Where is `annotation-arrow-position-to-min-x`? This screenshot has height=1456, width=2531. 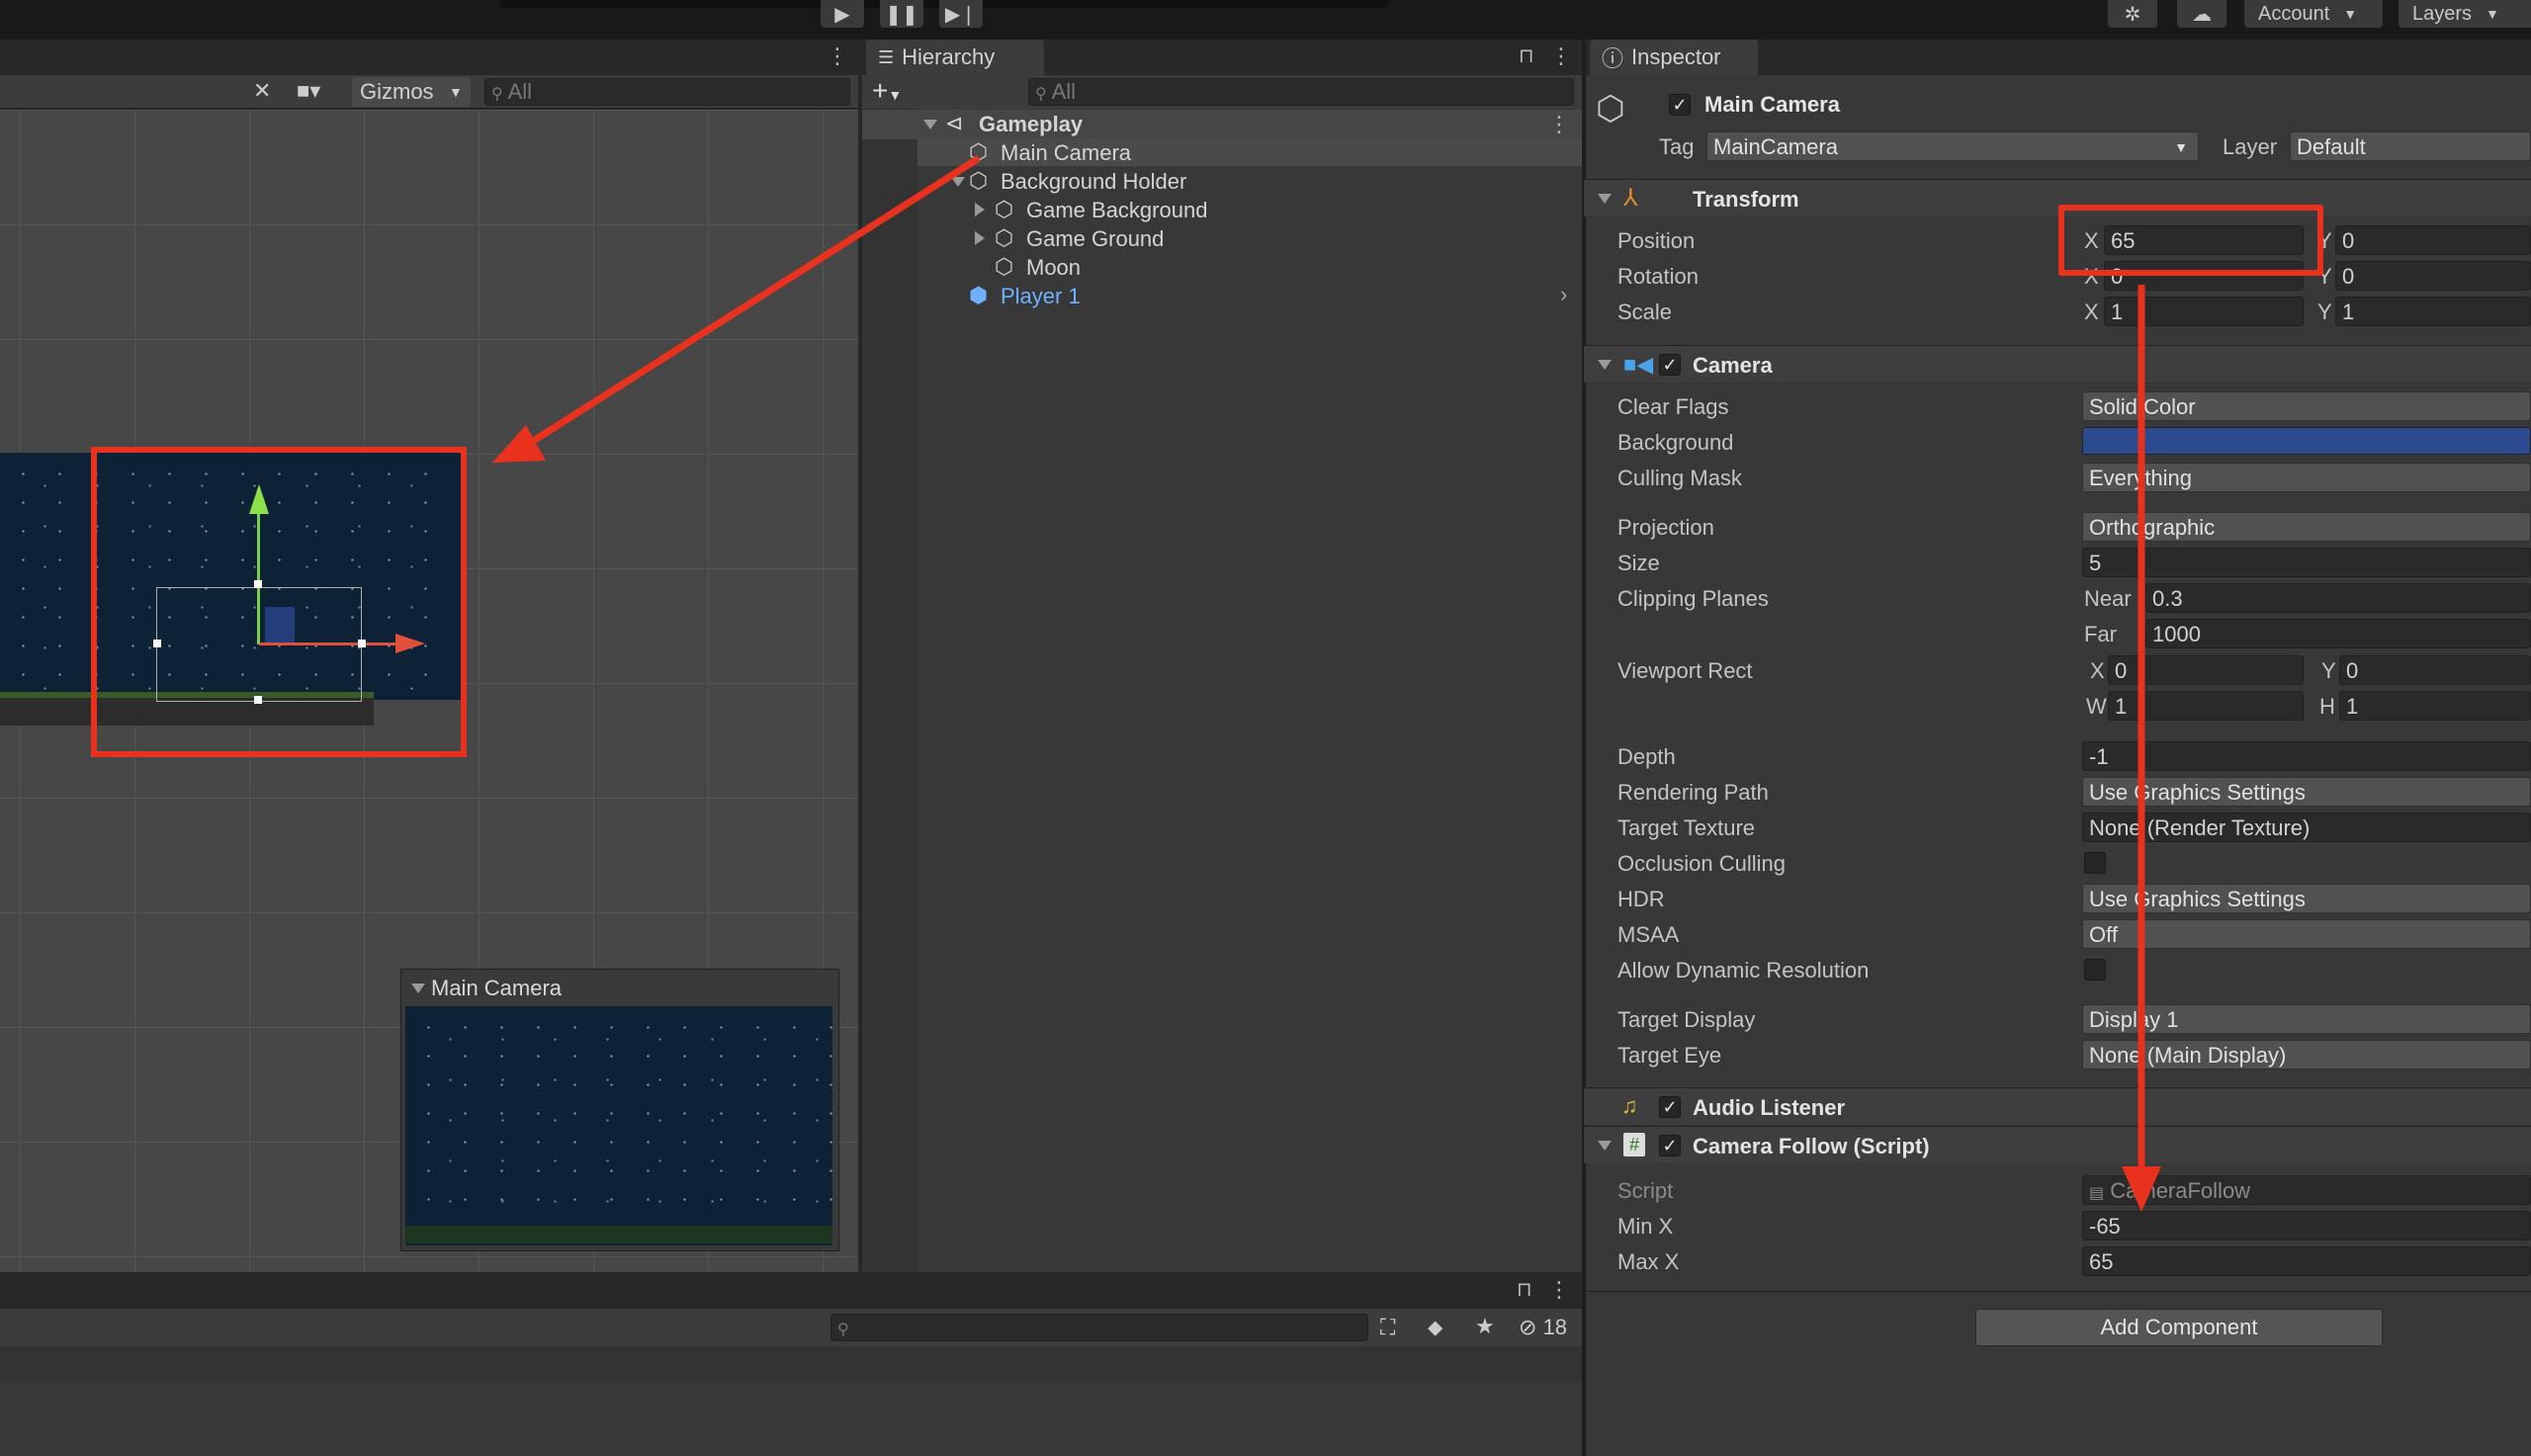 annotation-arrow-position-to-min-x is located at coordinates (2142, 748).